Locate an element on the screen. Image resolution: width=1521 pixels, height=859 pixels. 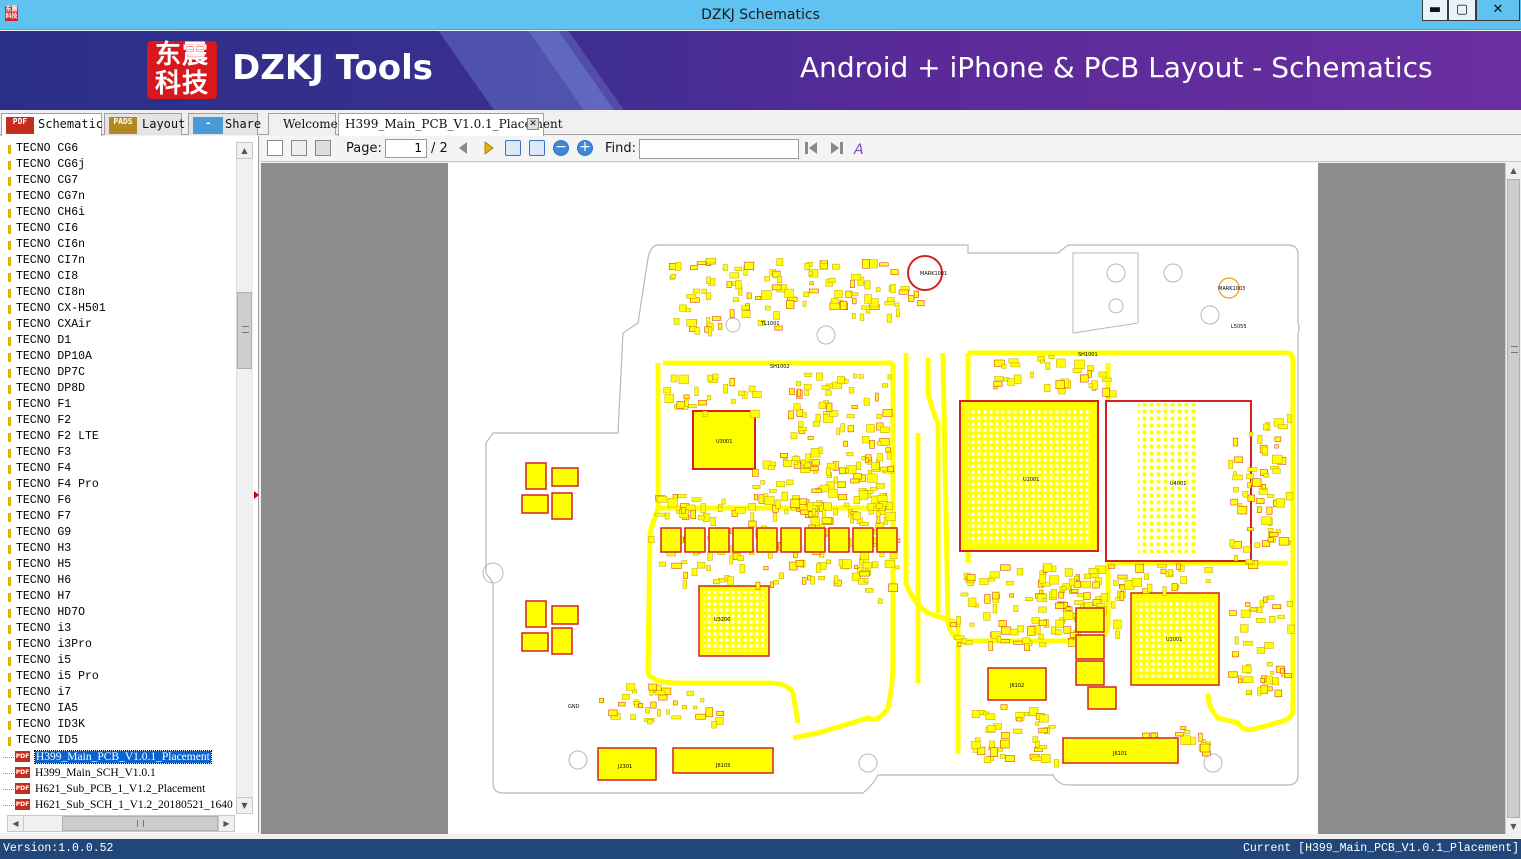
tree-folder: TECNO i7 is located at coordinates (118, 693).